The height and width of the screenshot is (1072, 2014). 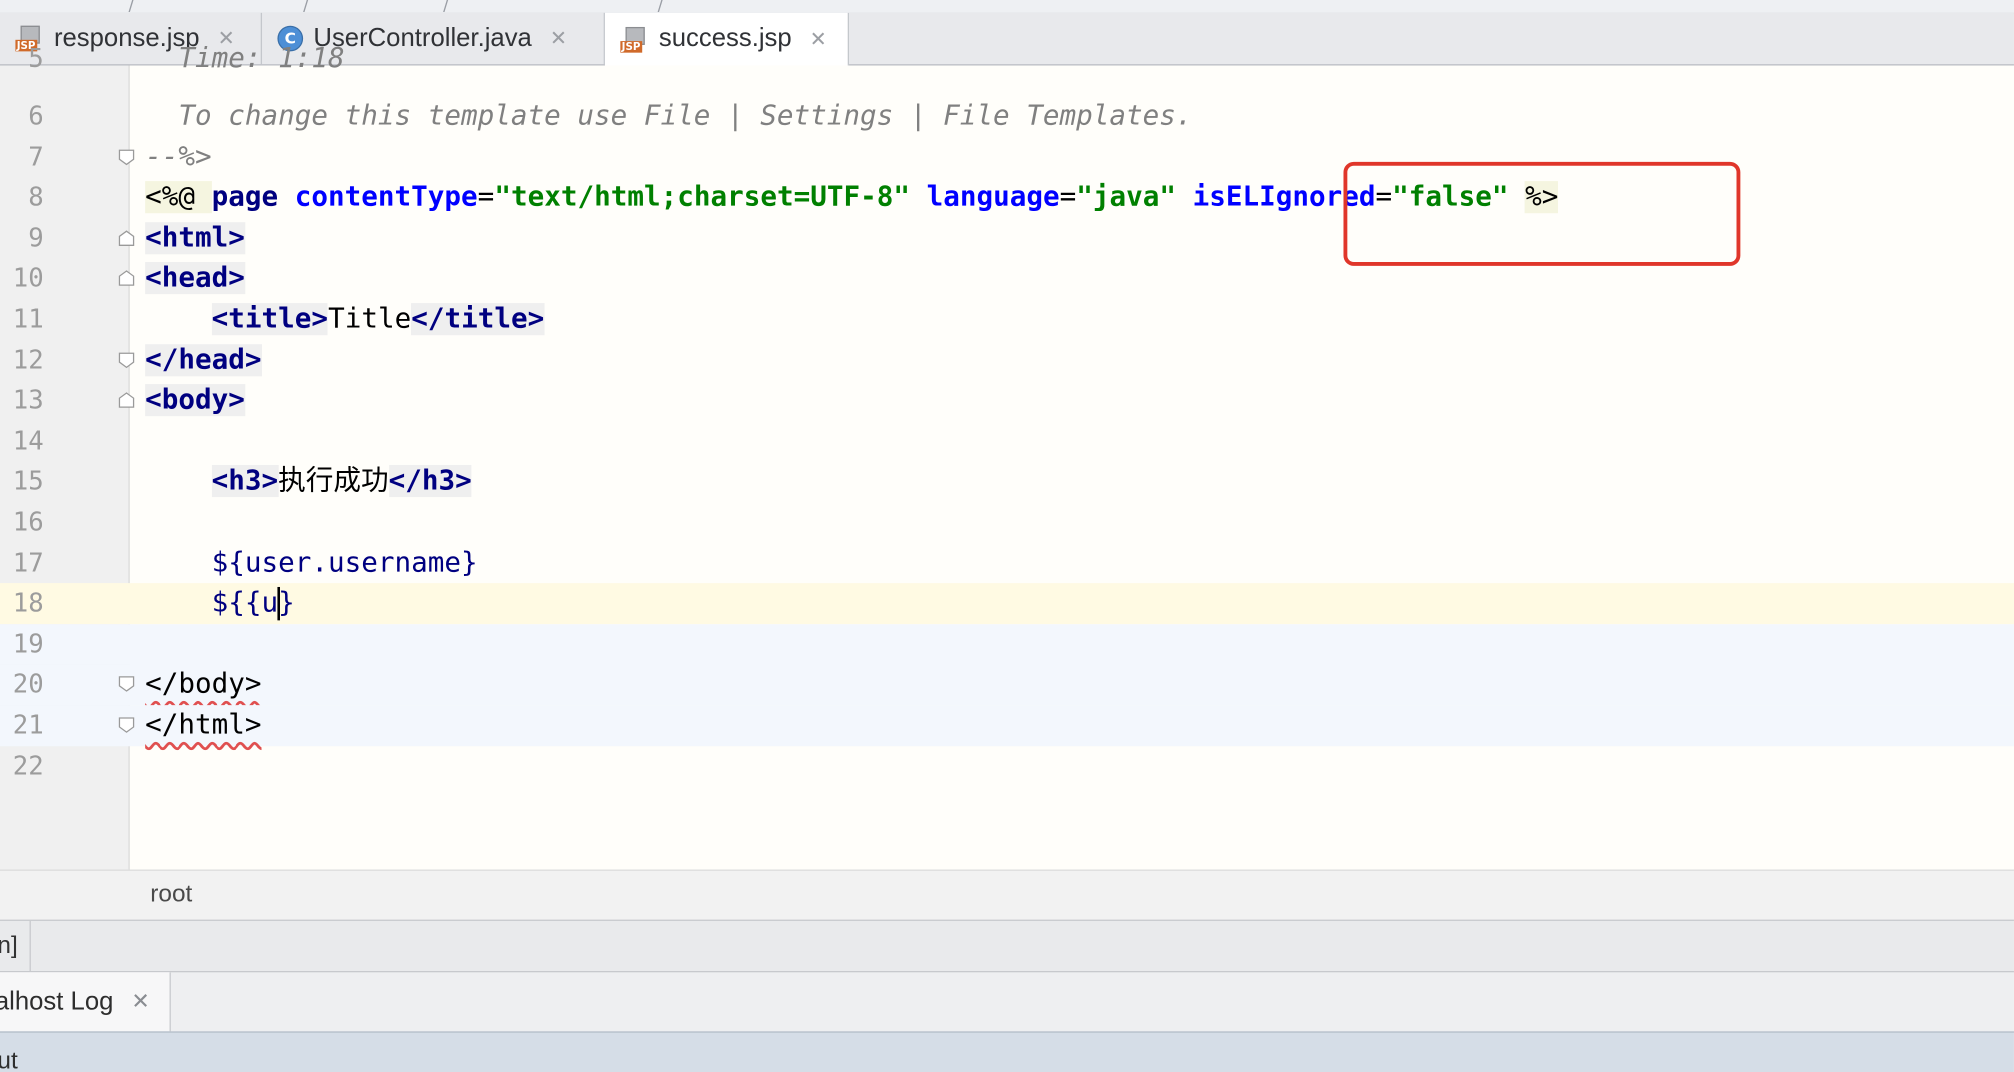 What do you see at coordinates (702, 197) in the screenshot?
I see `attribute-value: "text/html;charset=UTF-8"` at bounding box center [702, 197].